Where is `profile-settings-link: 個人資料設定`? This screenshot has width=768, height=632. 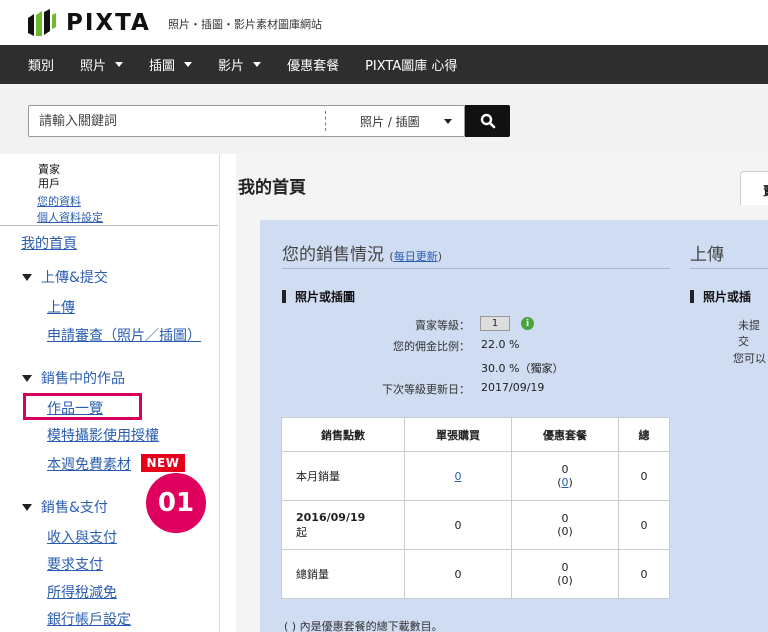 profile-settings-link: 個人資料設定 is located at coordinates (70, 217).